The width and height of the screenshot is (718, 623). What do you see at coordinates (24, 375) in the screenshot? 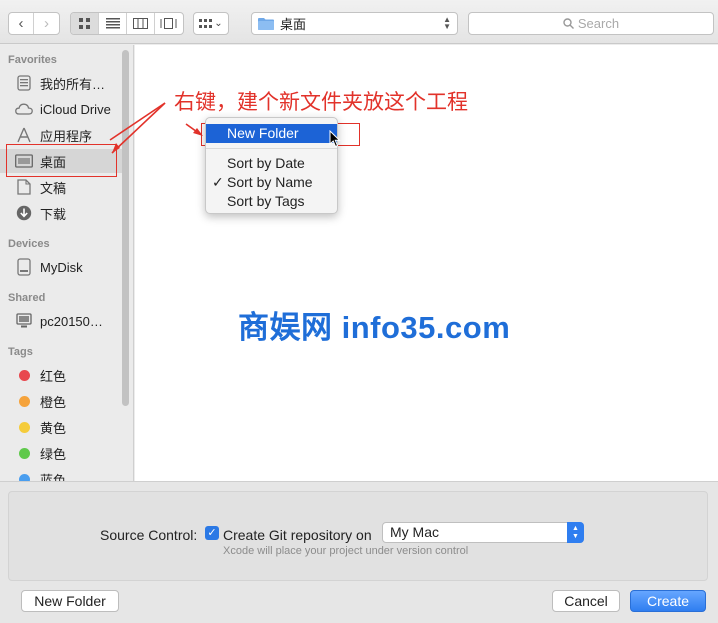
I see `tag-red-icon` at bounding box center [24, 375].